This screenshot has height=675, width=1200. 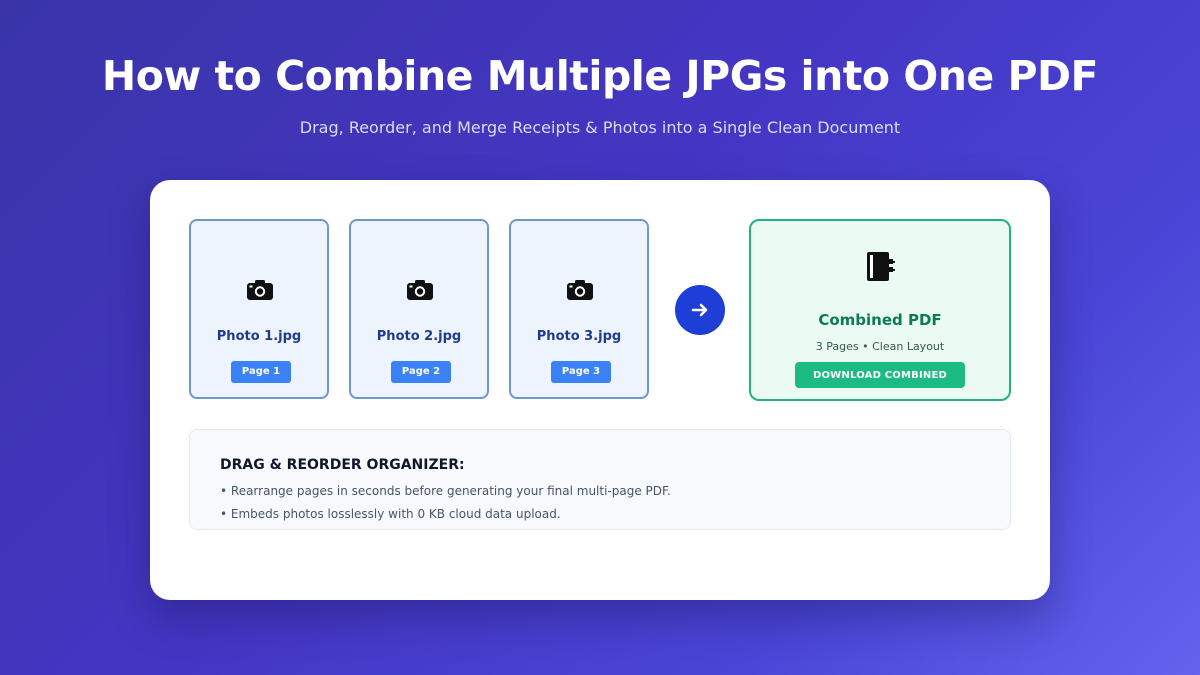 I want to click on document-icon, so click(x=881, y=266).